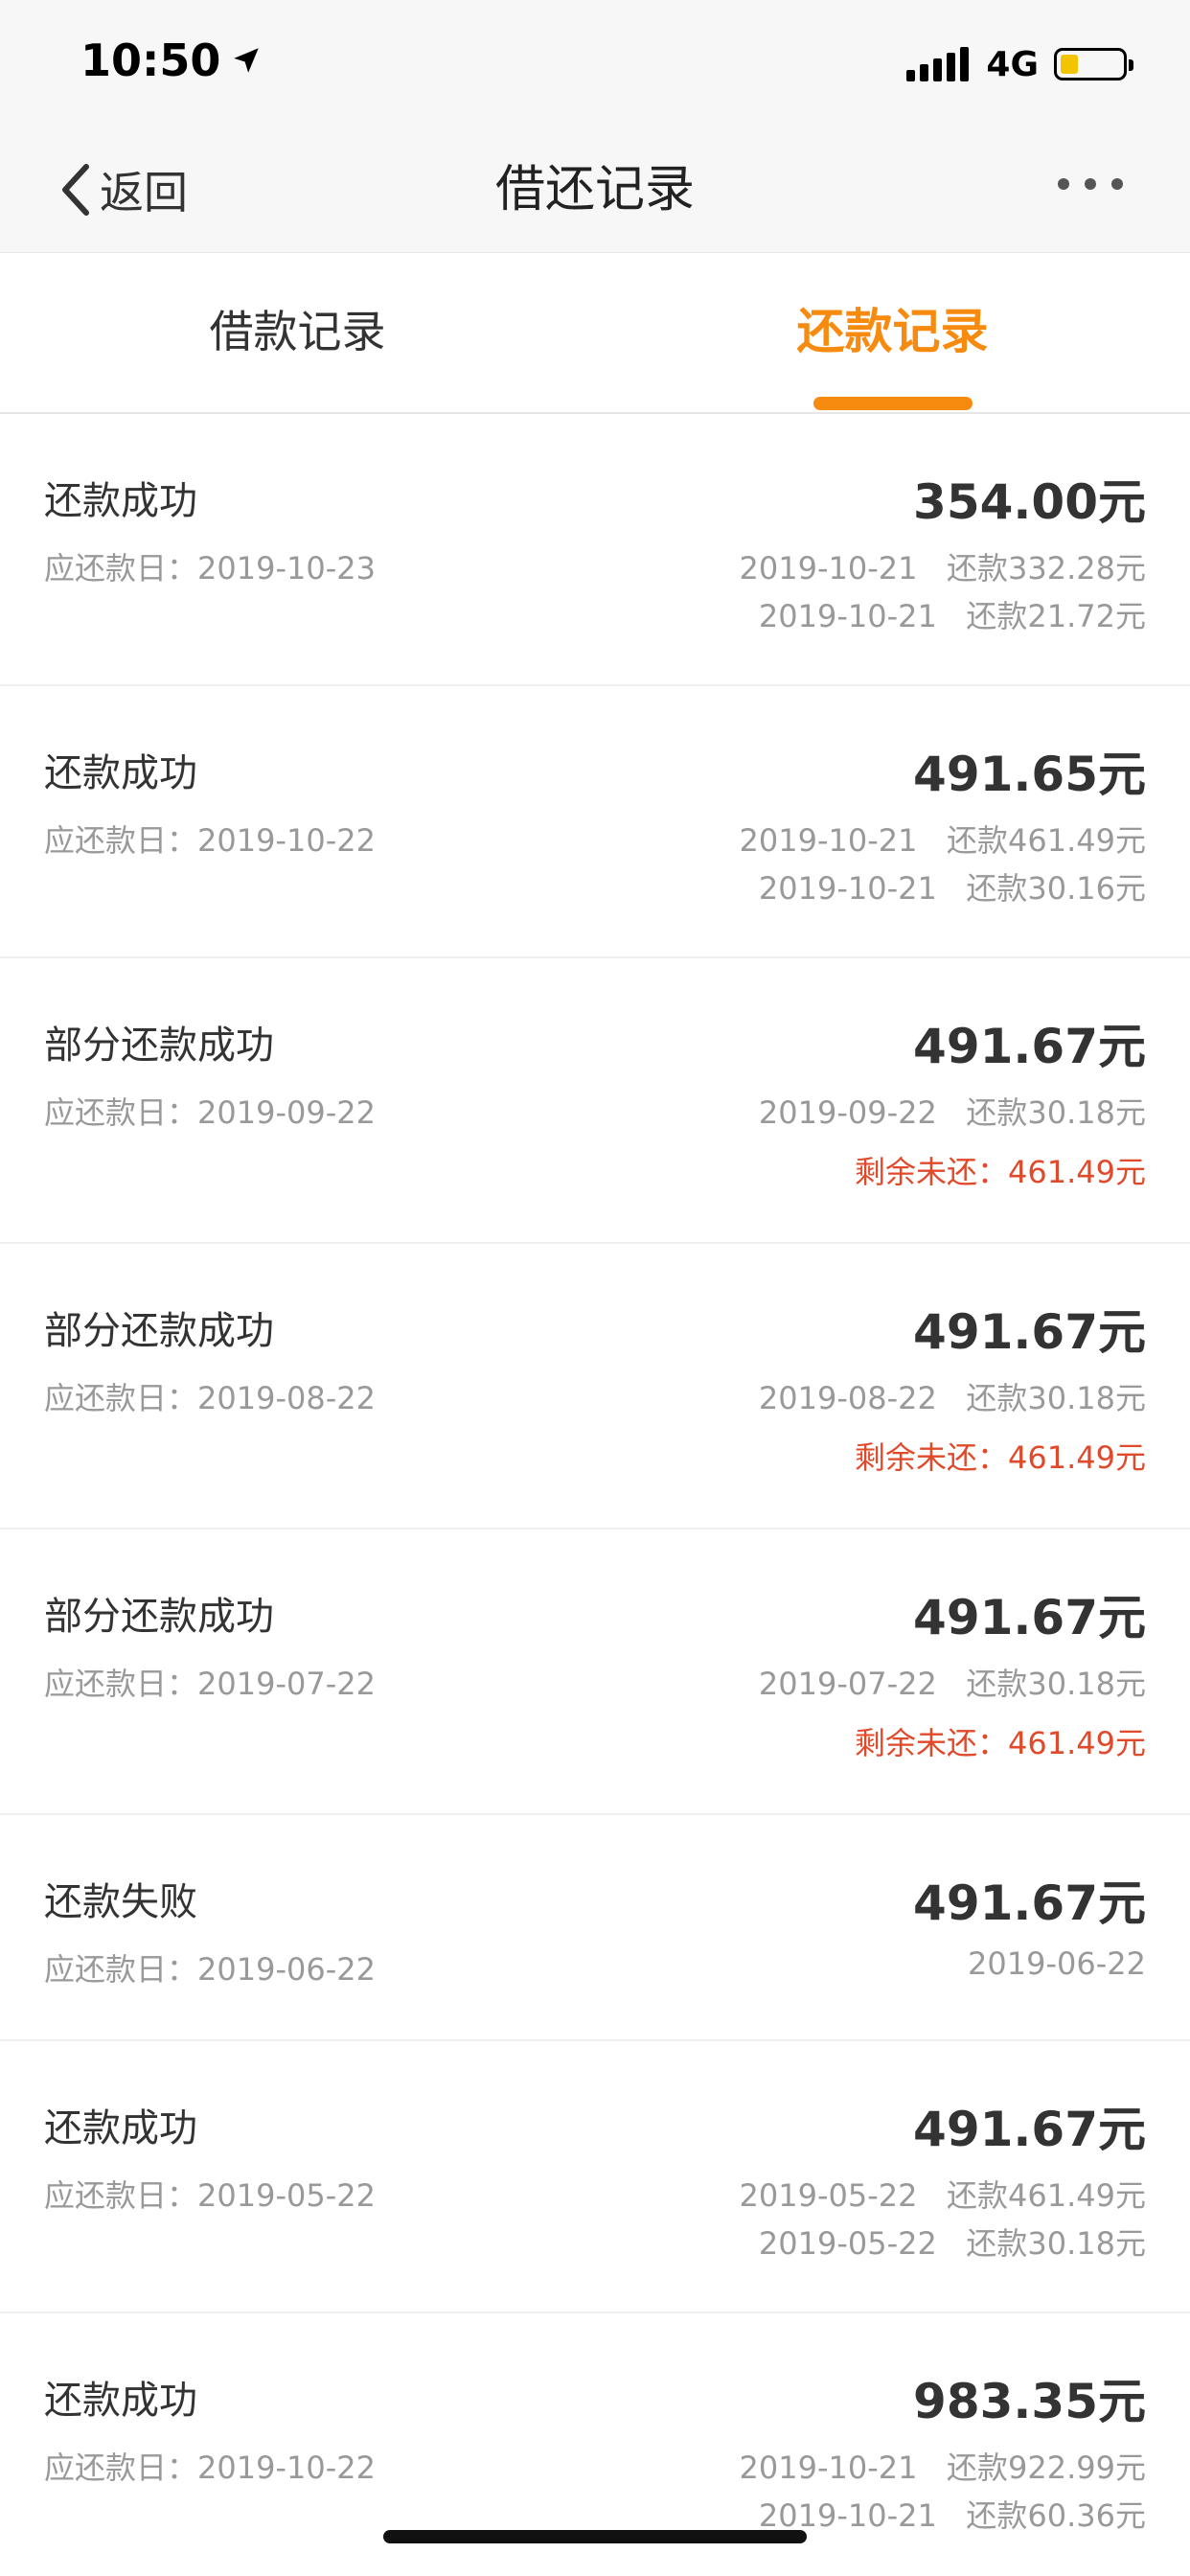  Describe the element at coordinates (595, 126) in the screenshot. I see `top-bar: 10:50 4G 返回 借还记录` at that location.